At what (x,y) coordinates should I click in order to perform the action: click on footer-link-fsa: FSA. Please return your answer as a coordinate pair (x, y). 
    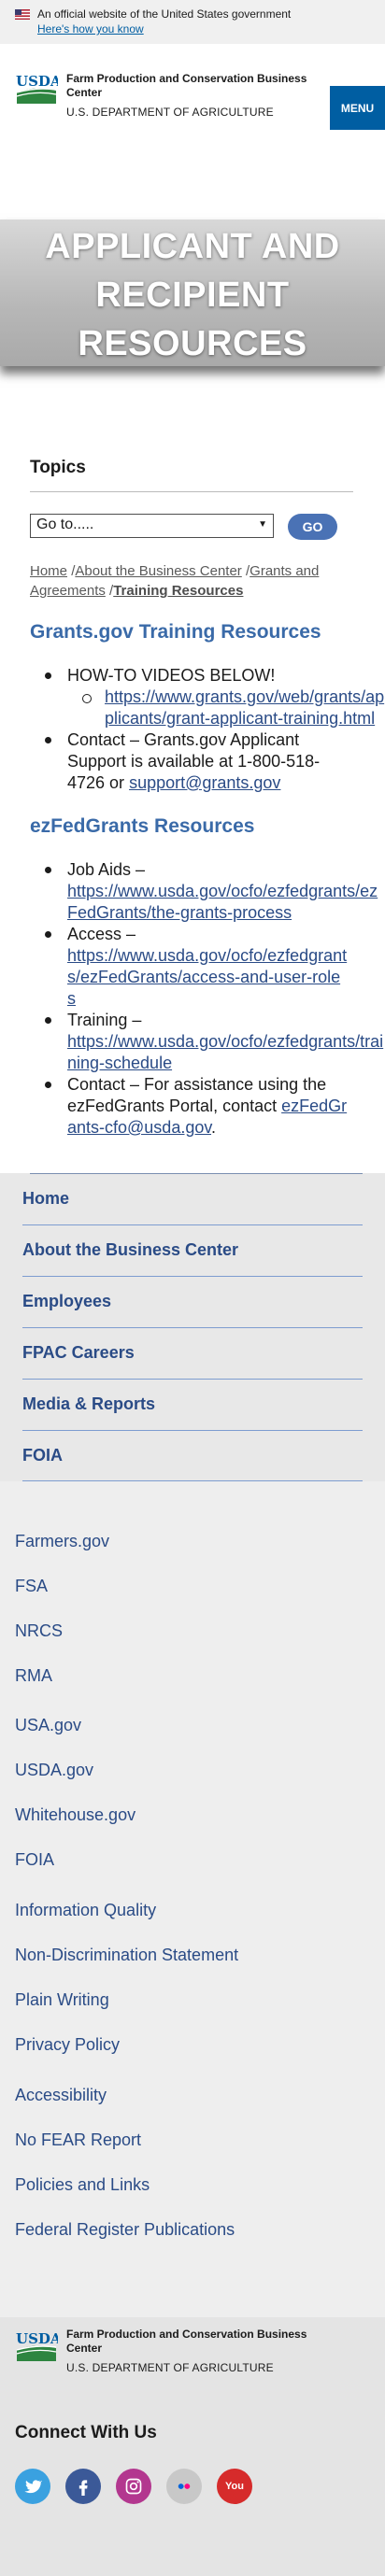
    Looking at the image, I should click on (31, 1586).